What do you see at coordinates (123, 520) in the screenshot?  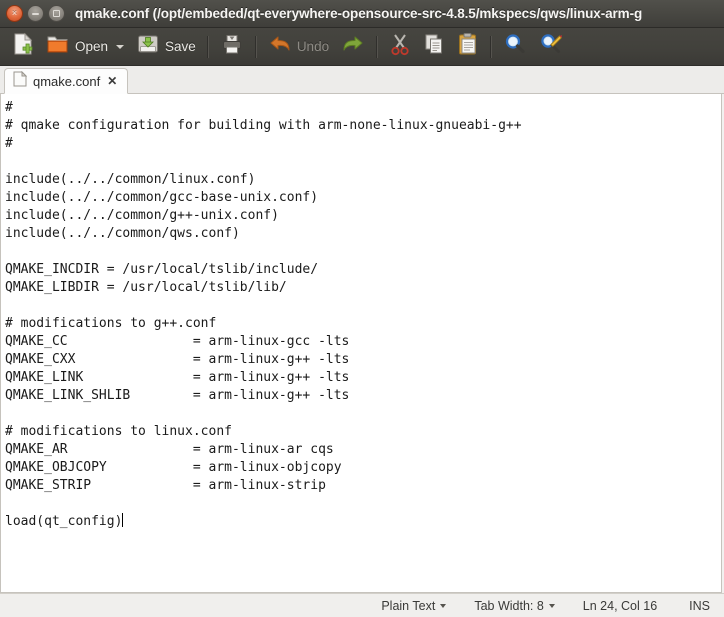 I see `text-cursor` at bounding box center [123, 520].